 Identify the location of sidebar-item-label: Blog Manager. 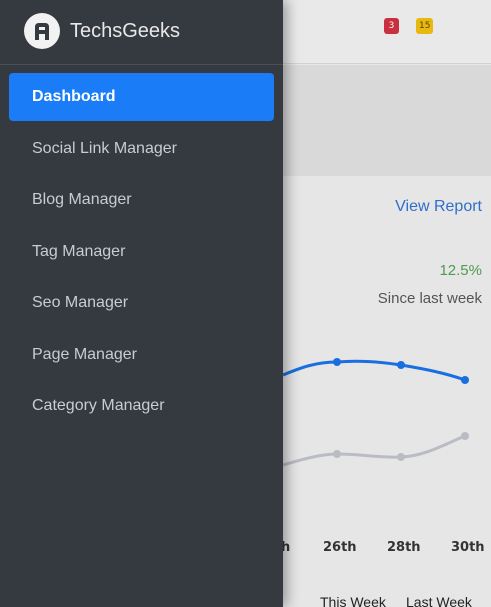
(82, 199).